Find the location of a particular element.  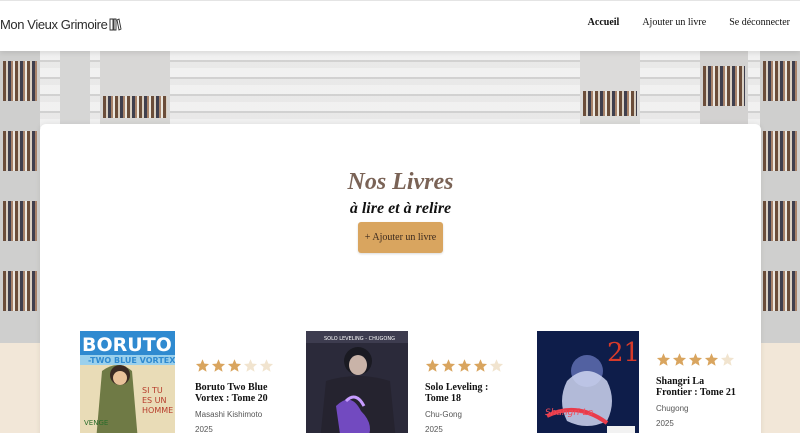

book-cover: SOLO LEVELING - CHUGONG is located at coordinates (357, 382).